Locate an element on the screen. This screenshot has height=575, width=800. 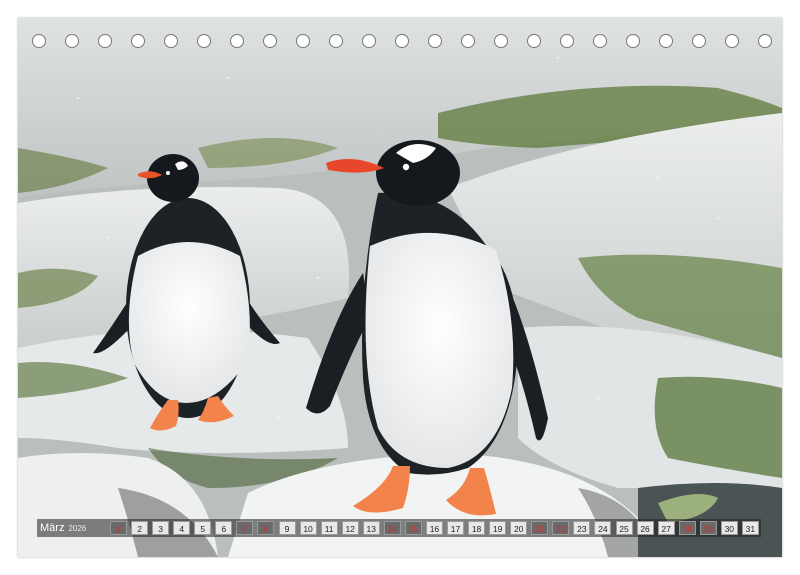
day-cell: 6 is located at coordinates (224, 528).